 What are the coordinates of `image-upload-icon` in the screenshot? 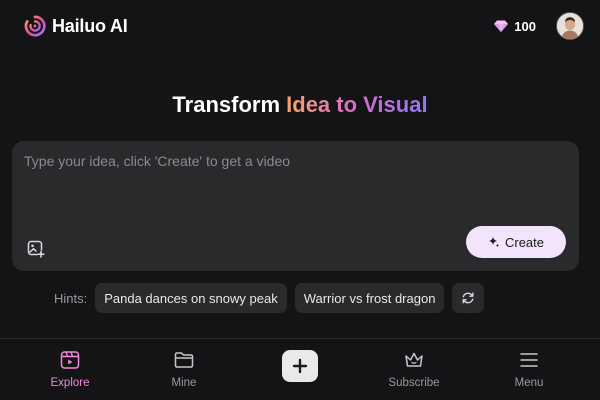 It's located at (36, 249).